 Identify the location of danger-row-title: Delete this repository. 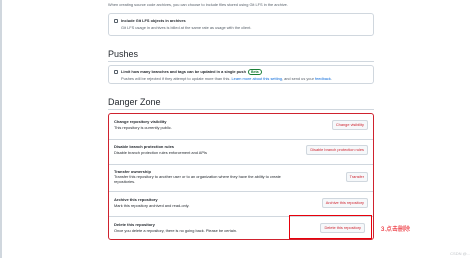
(134, 224).